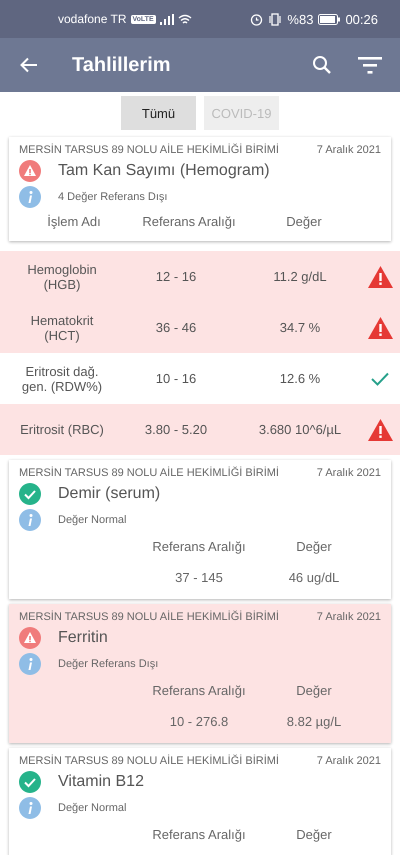 The height and width of the screenshot is (855, 400). Describe the element at coordinates (176, 429) in the screenshot. I see `table-cell-text: 3.80 - 5.20` at that location.